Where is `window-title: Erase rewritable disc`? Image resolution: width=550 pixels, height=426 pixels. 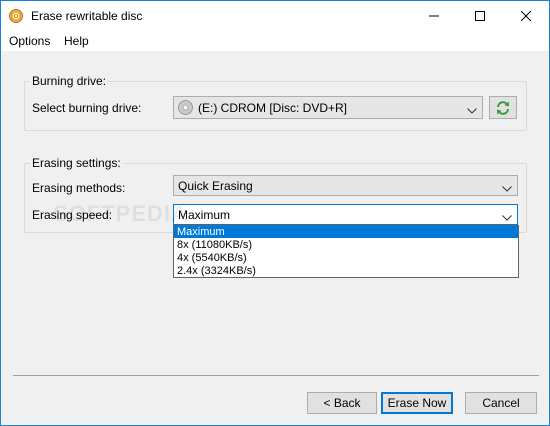
window-title: Erase rewritable disc is located at coordinates (87, 16).